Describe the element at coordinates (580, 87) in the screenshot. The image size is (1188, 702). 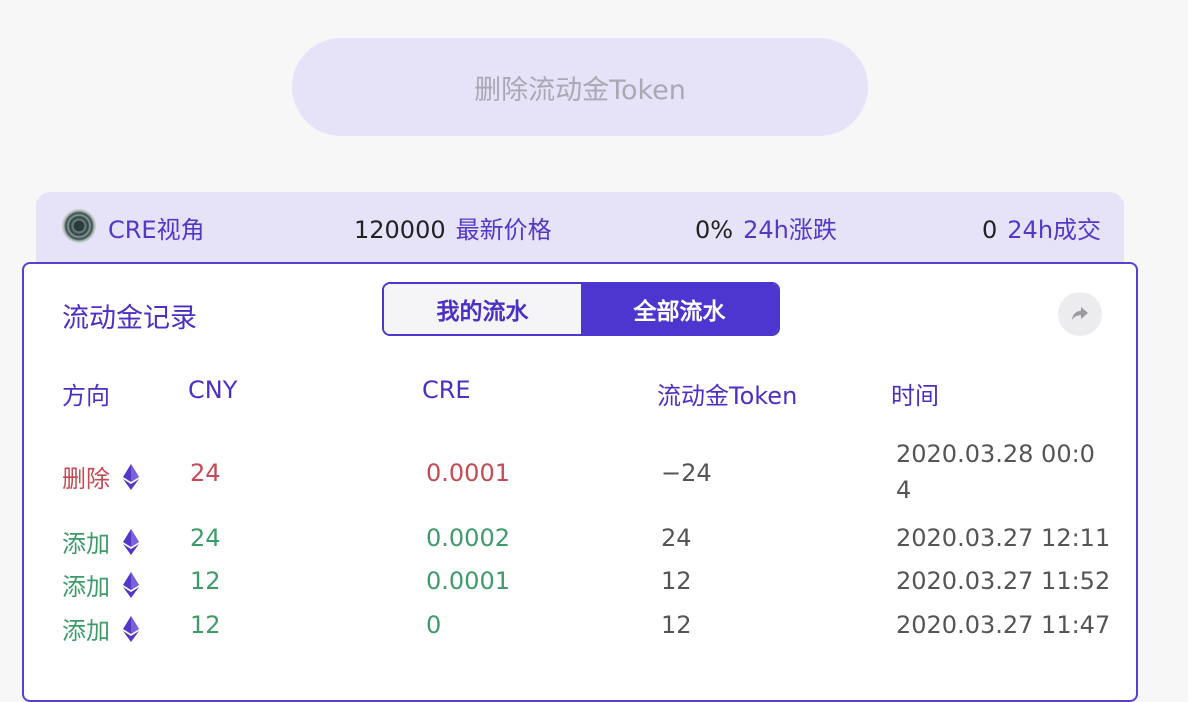
I see `remove-liquidity-token-button: 删除流动金Token` at that location.